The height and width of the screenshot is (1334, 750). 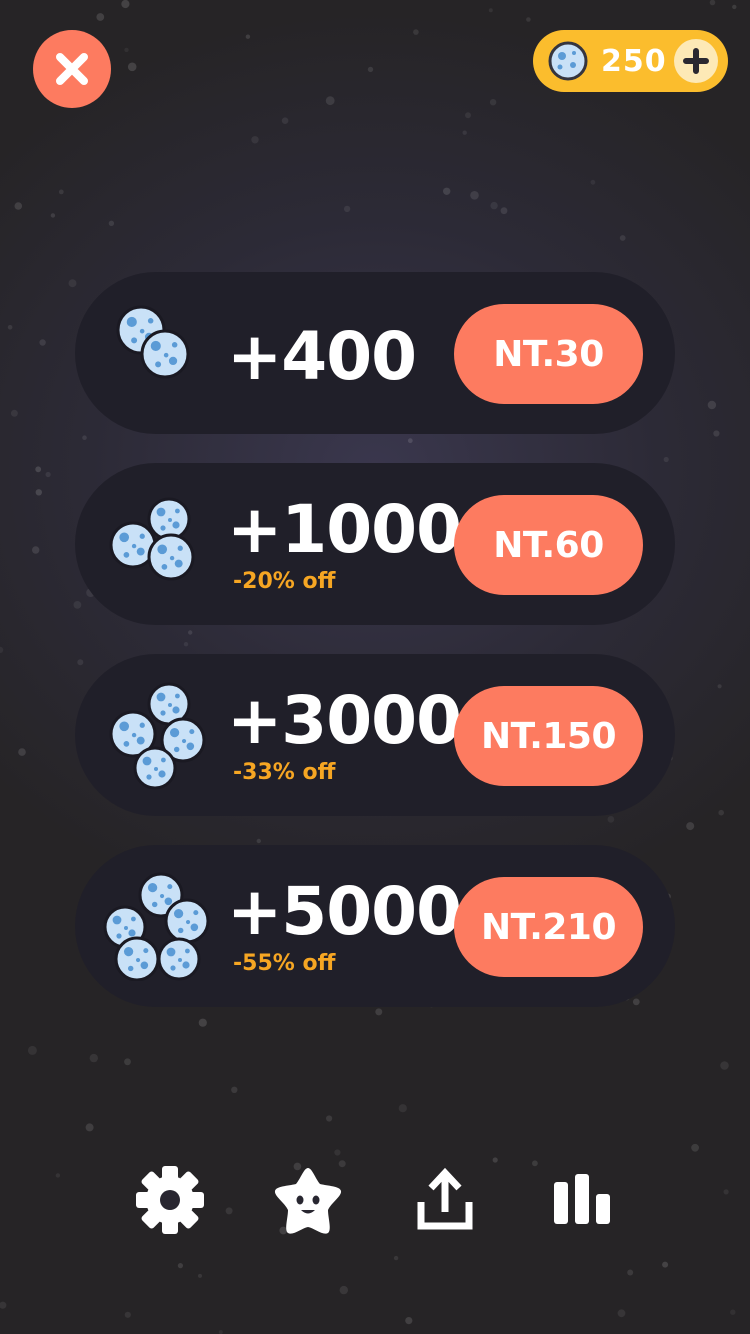 I want to click on plus-icon, so click(x=696, y=61).